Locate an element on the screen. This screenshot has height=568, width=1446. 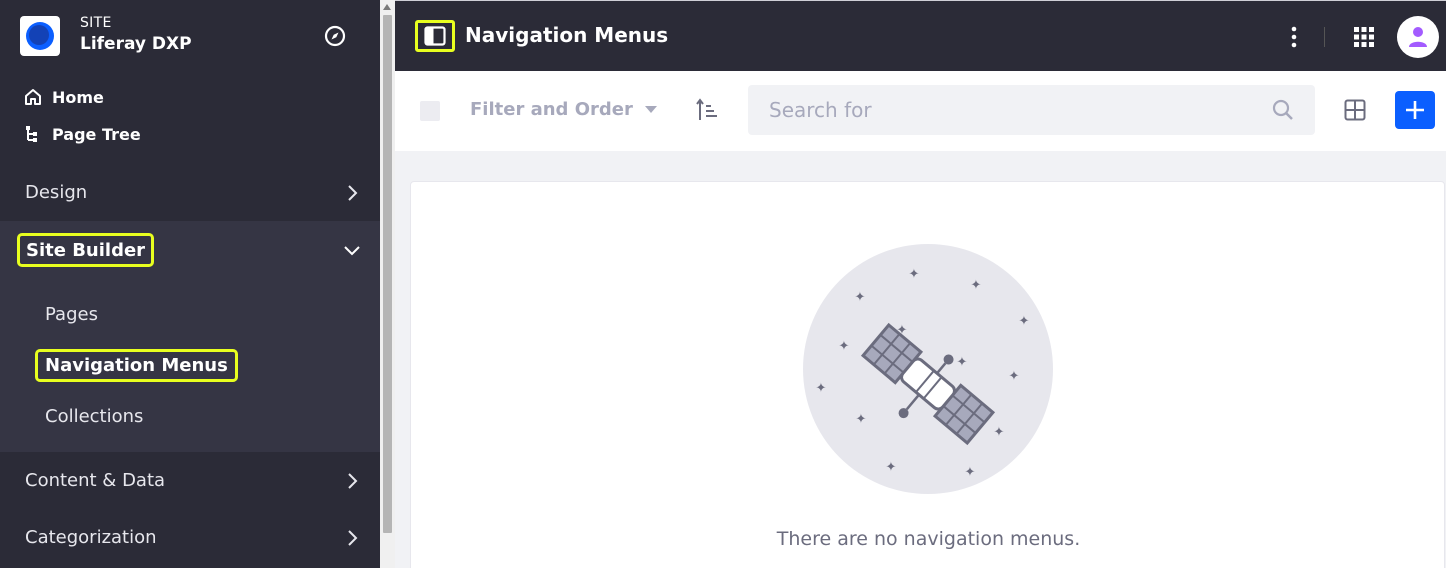
kebab-menu-icon is located at coordinates (1294, 37).